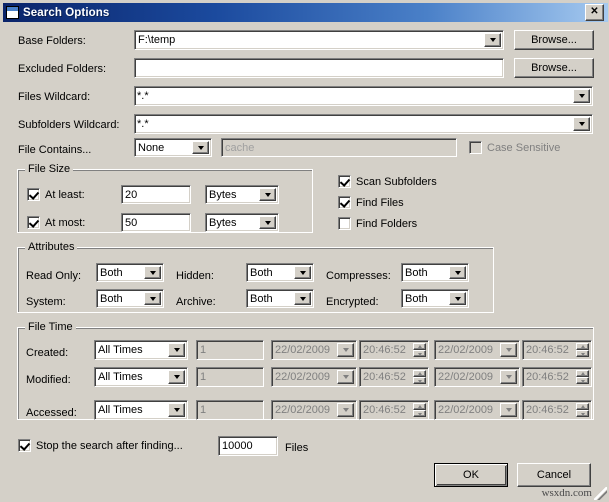 The width and height of the screenshot is (609, 502). I want to click on at-least-checkbox: At least:, so click(56, 194).